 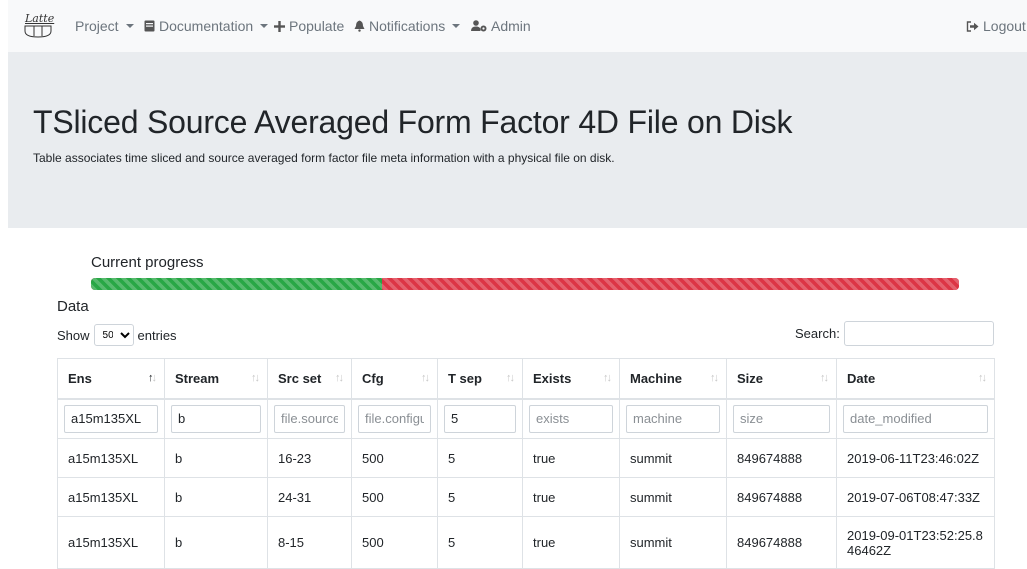 What do you see at coordinates (197, 378) in the screenshot?
I see `column-header-label: Stream` at bounding box center [197, 378].